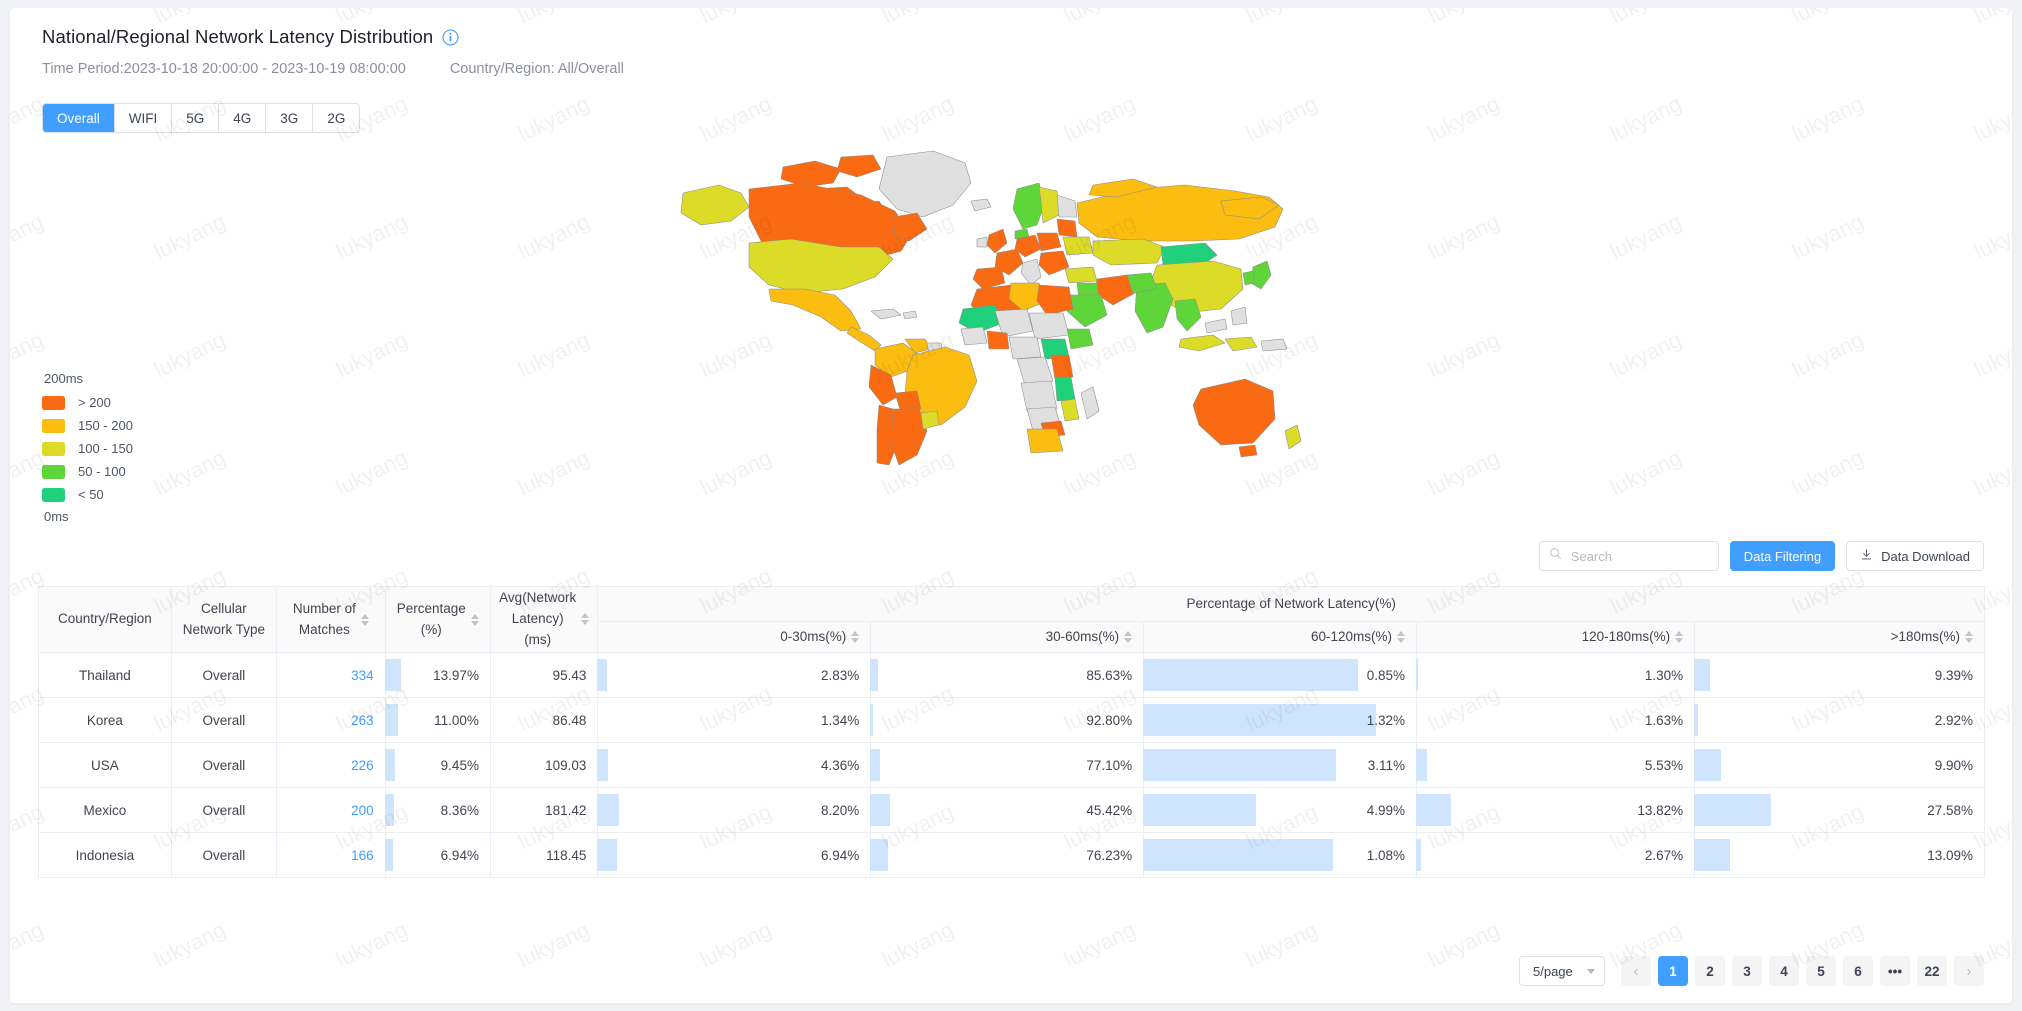  What do you see at coordinates (362, 810) in the screenshot?
I see `matches-link: 200` at bounding box center [362, 810].